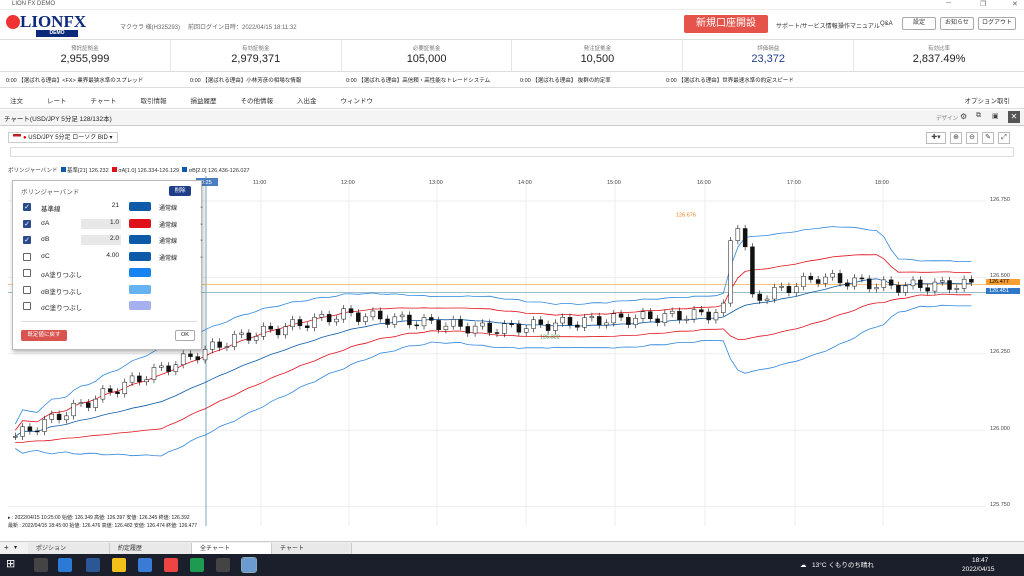 The image size is (1024, 576). What do you see at coordinates (980, 560) in the screenshot?
I see `clock-time: 18:47` at bounding box center [980, 560].